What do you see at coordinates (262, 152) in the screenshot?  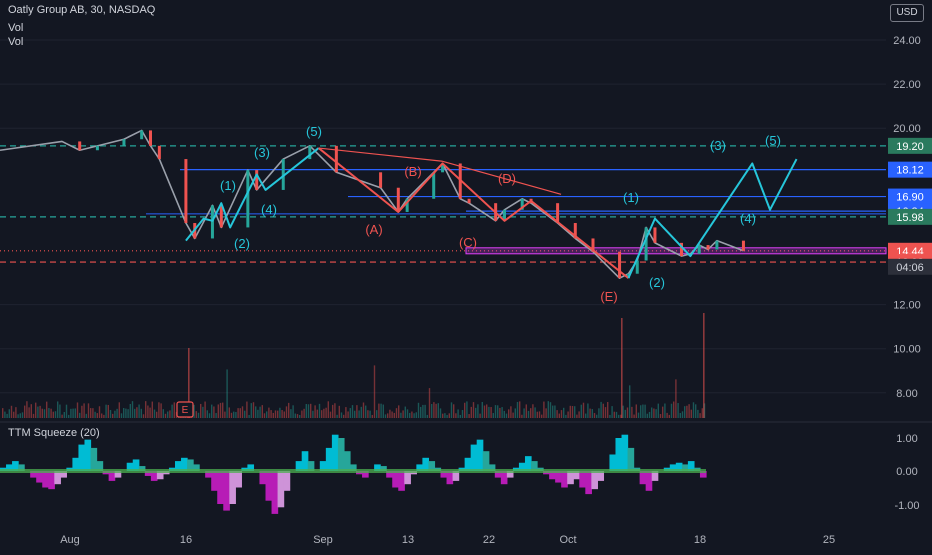 I see `impulse-wave-label: (3)` at bounding box center [262, 152].